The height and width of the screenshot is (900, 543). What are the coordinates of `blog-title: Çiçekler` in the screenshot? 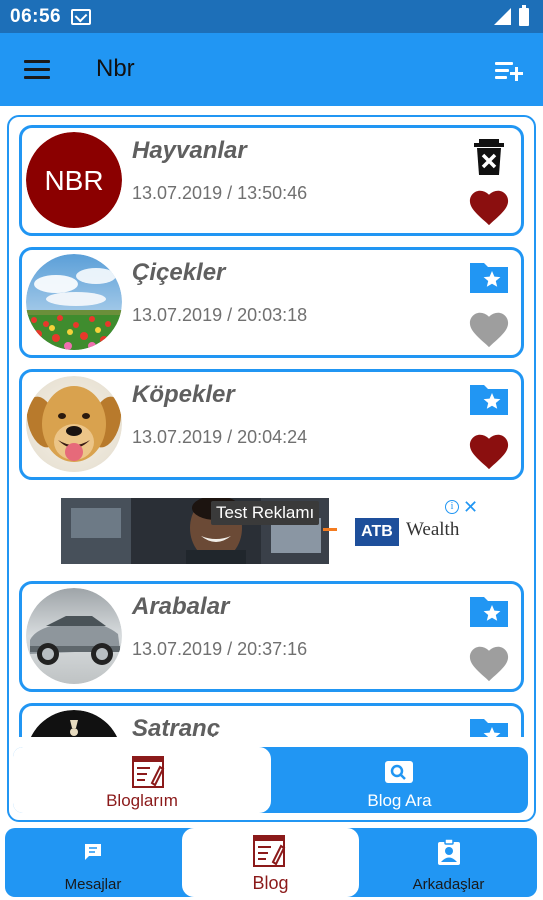 It's located at (179, 272).